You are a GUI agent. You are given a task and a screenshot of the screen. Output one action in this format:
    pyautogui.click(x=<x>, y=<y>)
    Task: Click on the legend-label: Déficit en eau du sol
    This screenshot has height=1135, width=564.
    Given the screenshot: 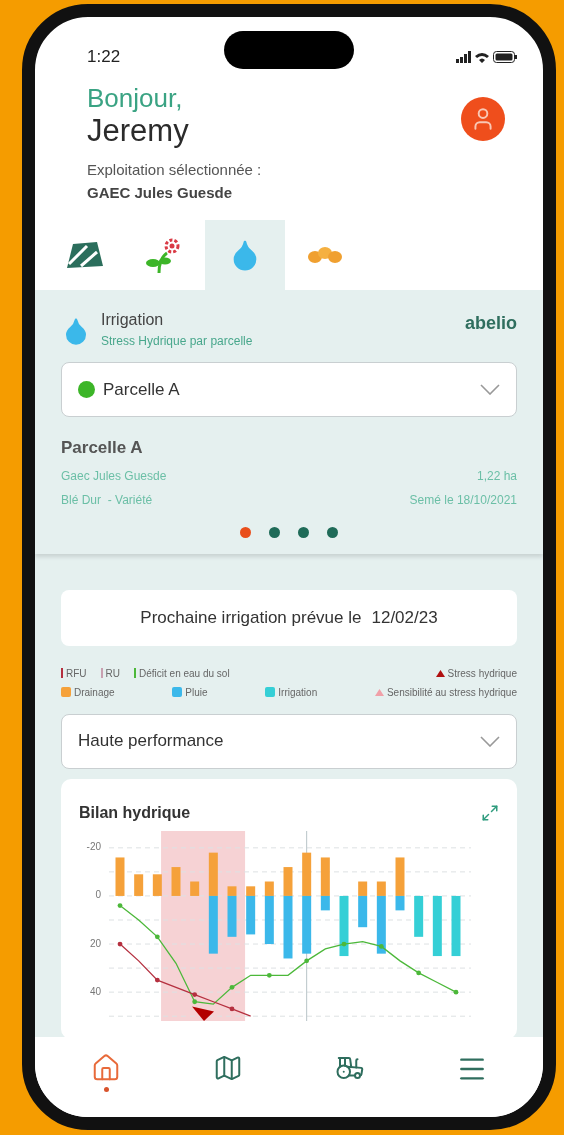 What is the action you would take?
    pyautogui.click(x=184, y=673)
    